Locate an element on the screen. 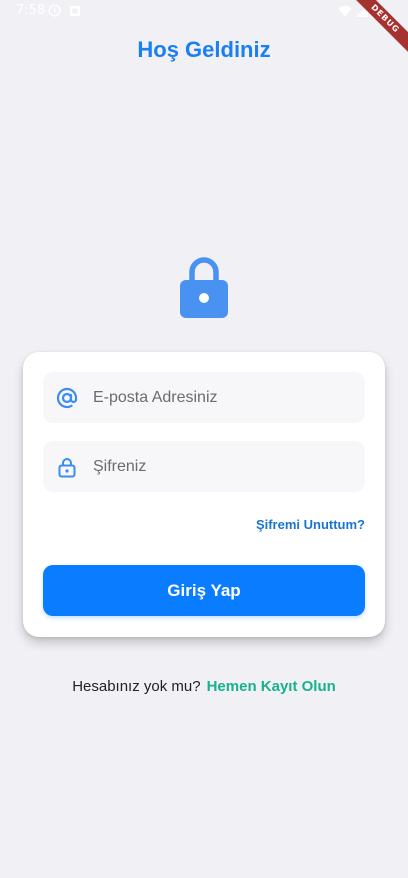 Image resolution: width=408 pixels, height=878 pixels. email-field is located at coordinates (204, 397).